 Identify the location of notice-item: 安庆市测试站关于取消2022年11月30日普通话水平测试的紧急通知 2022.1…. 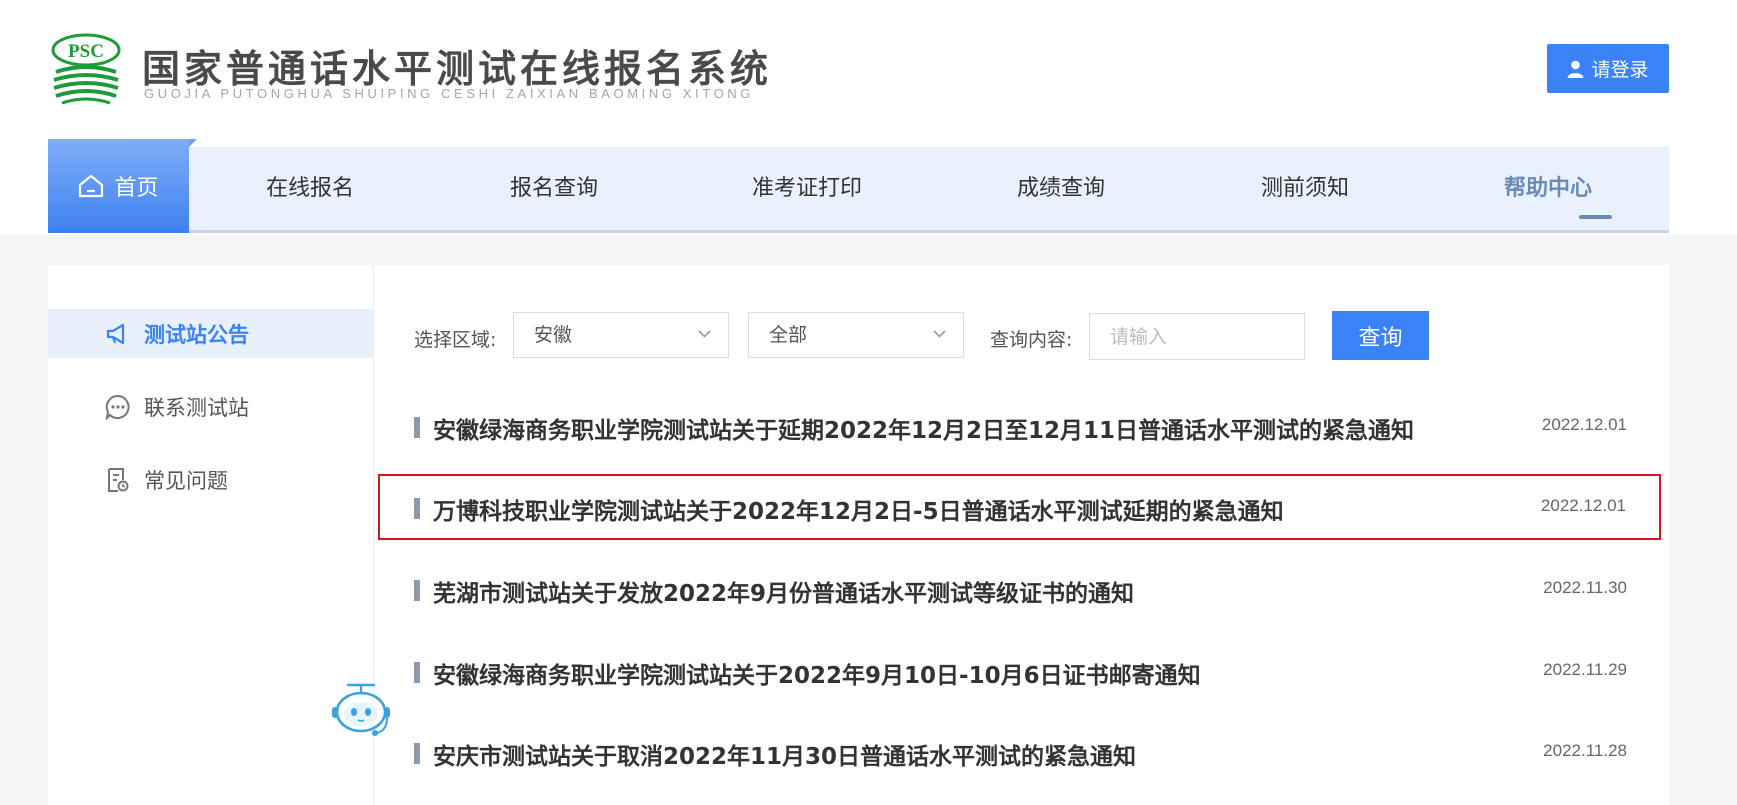
(1020, 754).